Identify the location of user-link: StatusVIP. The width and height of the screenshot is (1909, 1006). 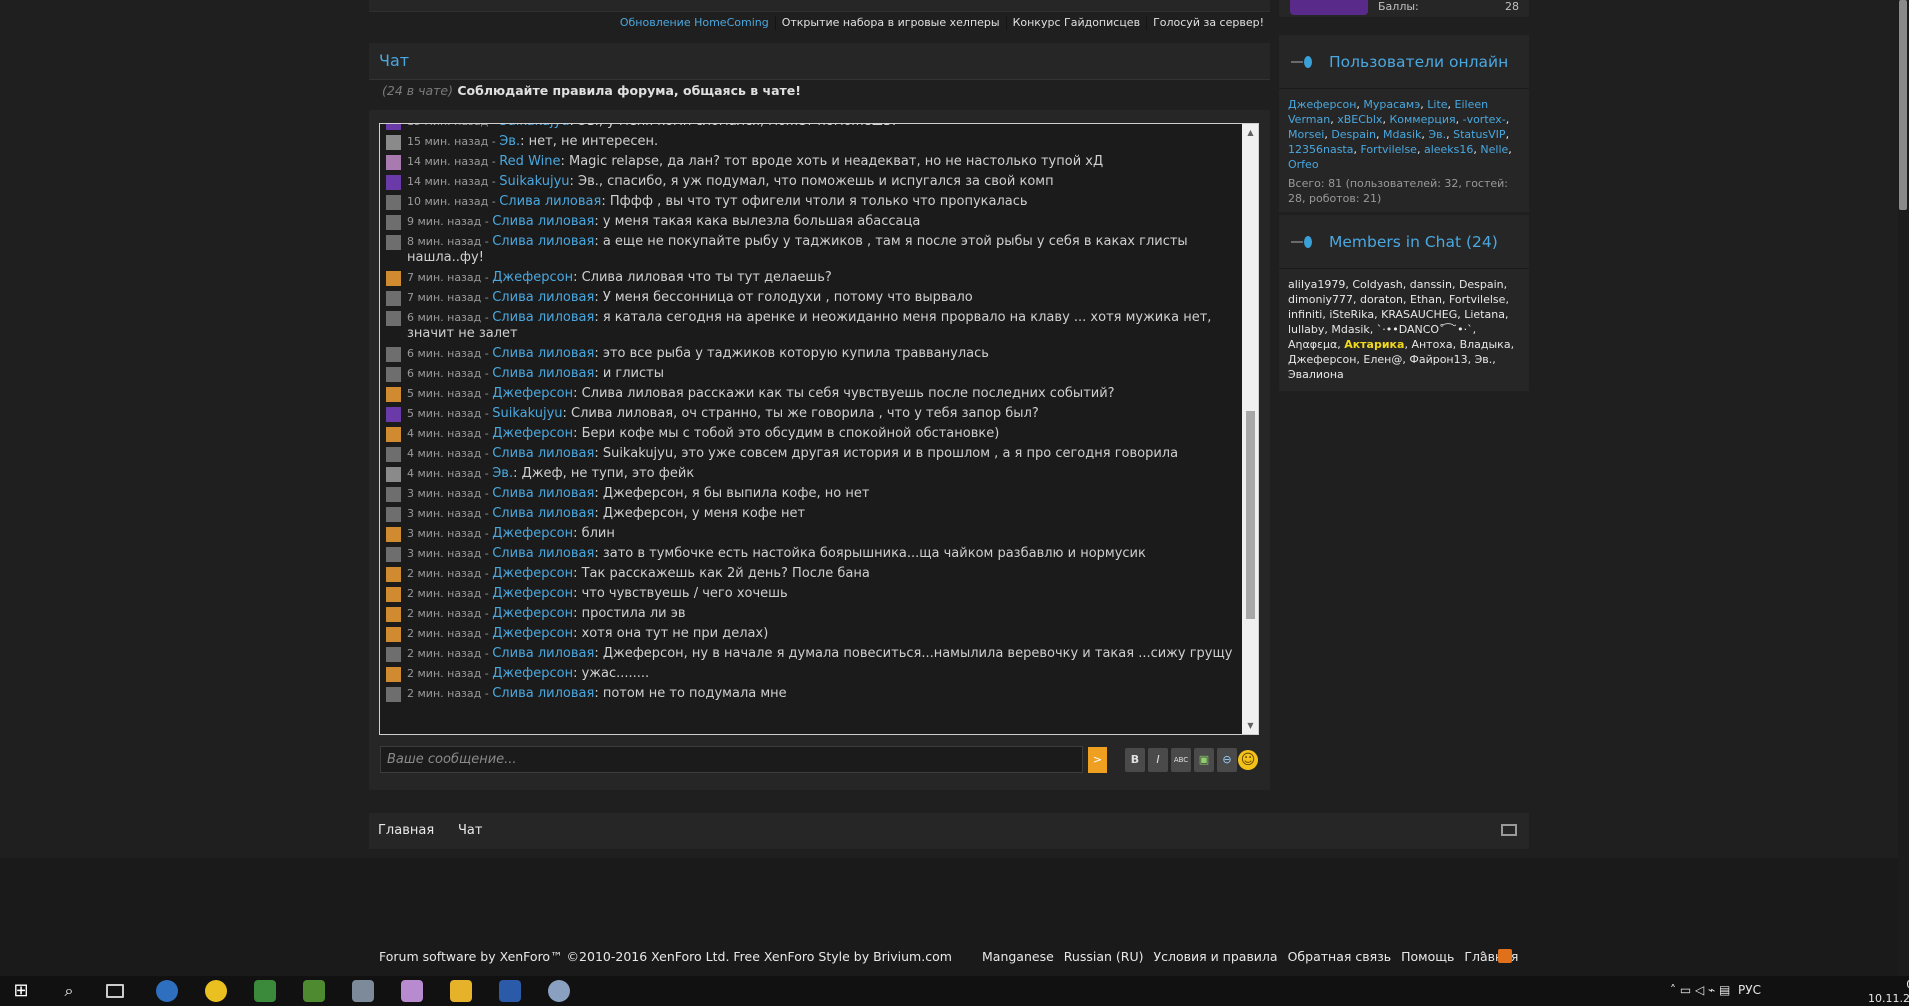
(1479, 134).